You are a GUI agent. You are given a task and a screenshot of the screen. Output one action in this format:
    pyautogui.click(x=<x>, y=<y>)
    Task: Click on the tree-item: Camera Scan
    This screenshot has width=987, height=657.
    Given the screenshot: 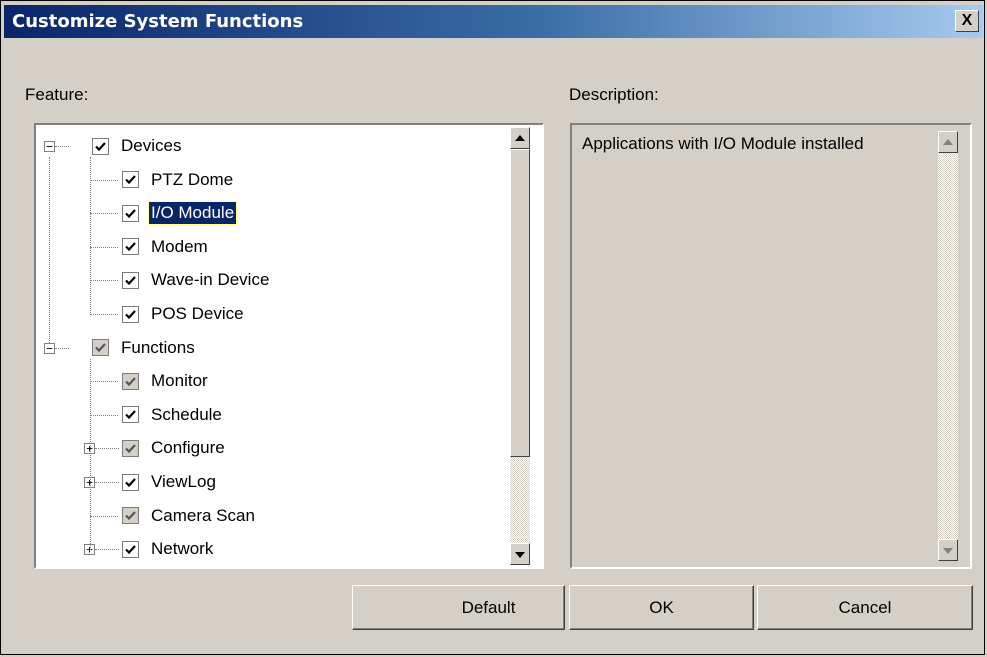 What is the action you would take?
    pyautogui.click(x=189, y=516)
    